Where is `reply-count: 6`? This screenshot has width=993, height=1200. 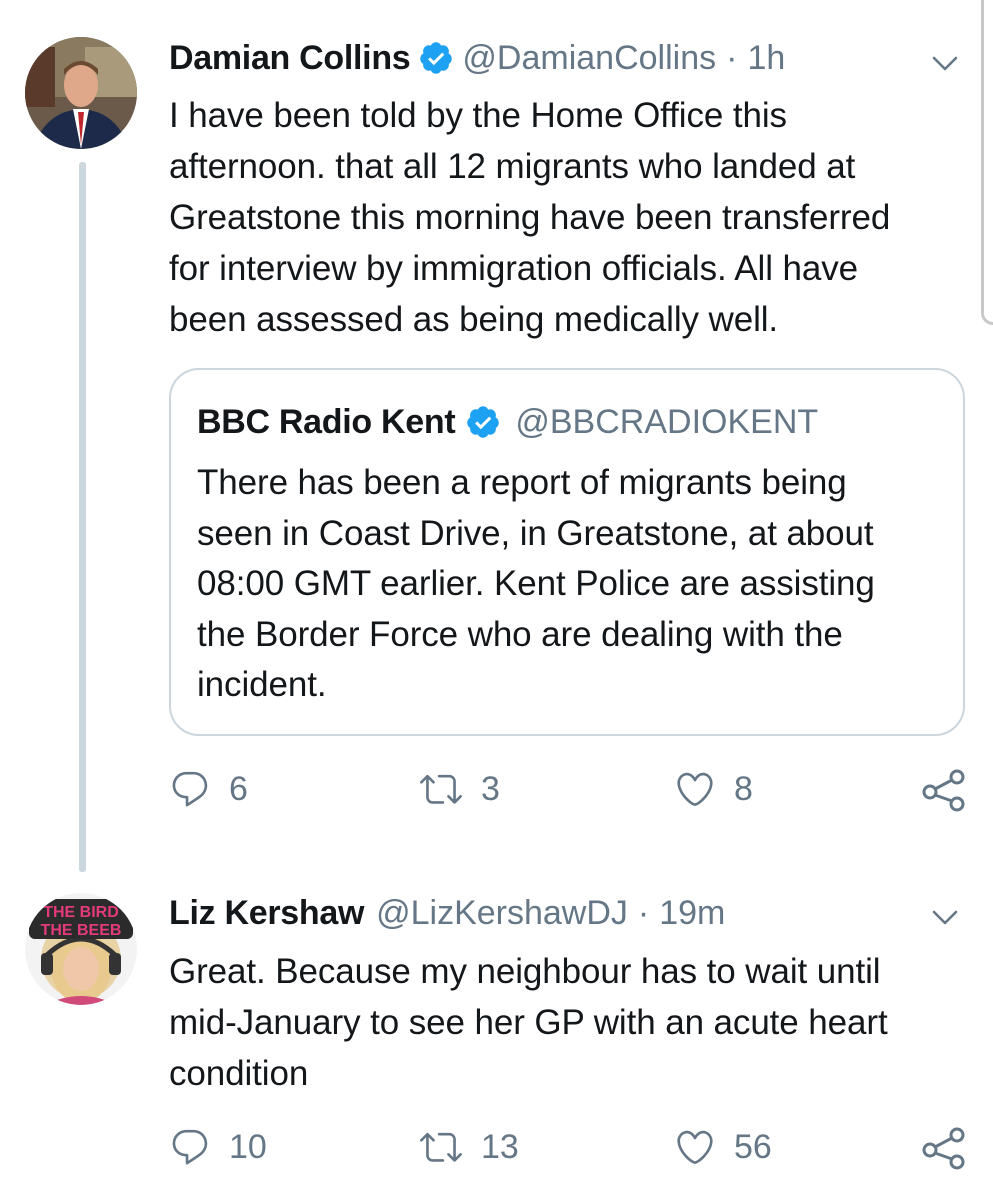
reply-count: 6 is located at coordinates (238, 788).